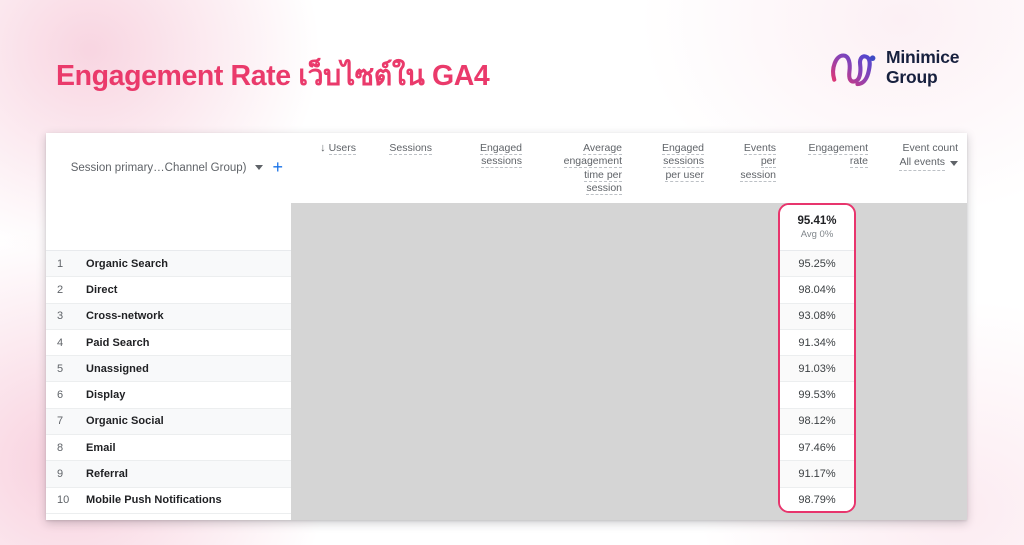  I want to click on table-row: 10 Mobile Push Notifications, so click(168, 501).